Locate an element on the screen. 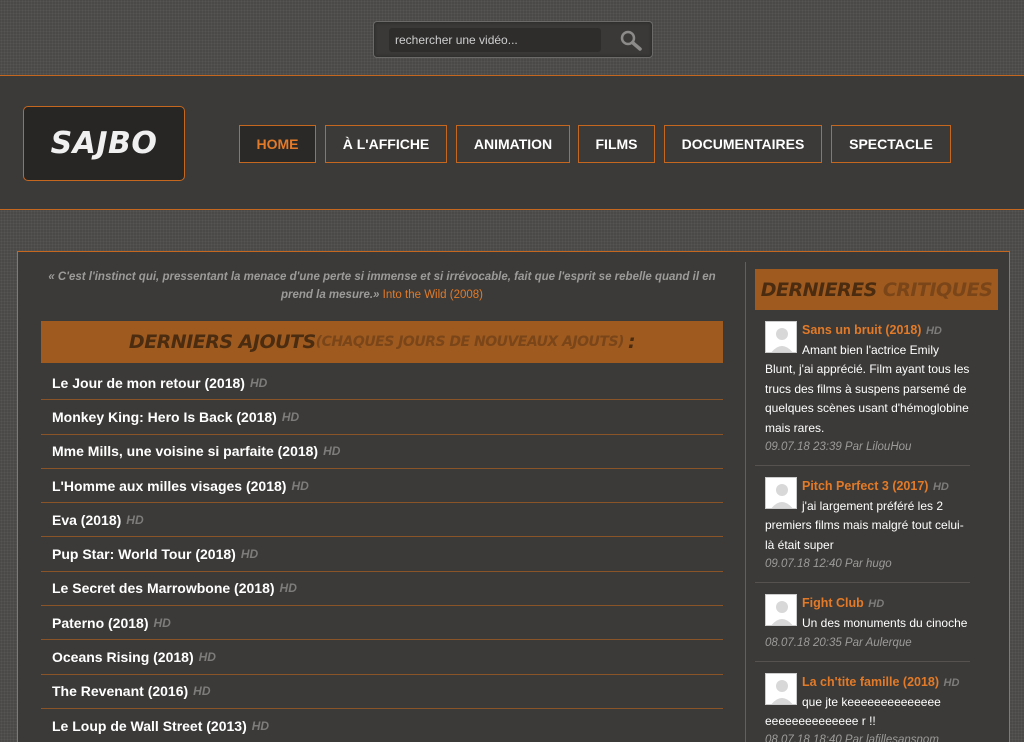  search-box is located at coordinates (513, 39).